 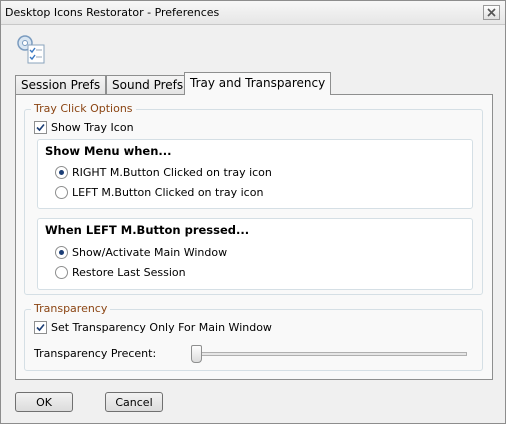 I want to click on ok-button: OK, so click(x=44, y=402).